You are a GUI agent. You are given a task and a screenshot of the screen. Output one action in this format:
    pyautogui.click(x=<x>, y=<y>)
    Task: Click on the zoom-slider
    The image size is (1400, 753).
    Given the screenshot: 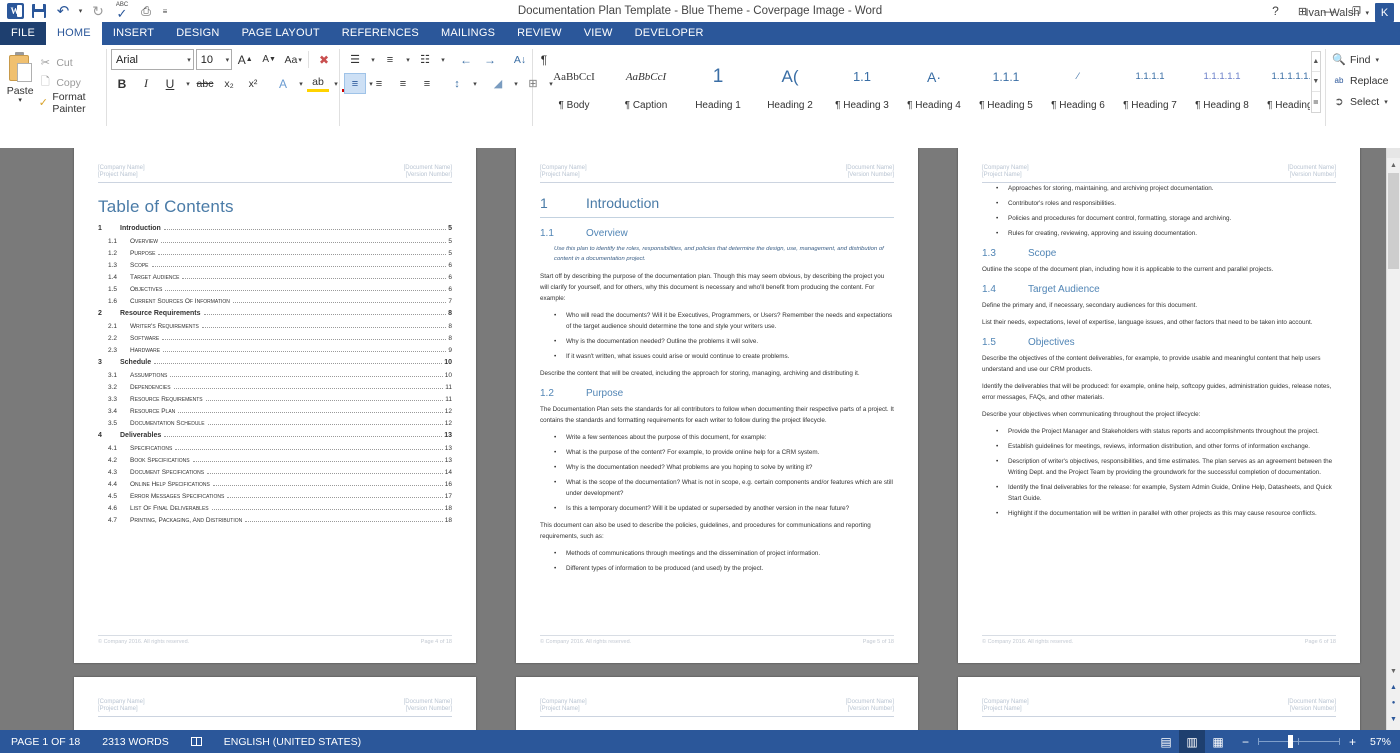 What is the action you would take?
    pyautogui.click(x=1299, y=741)
    